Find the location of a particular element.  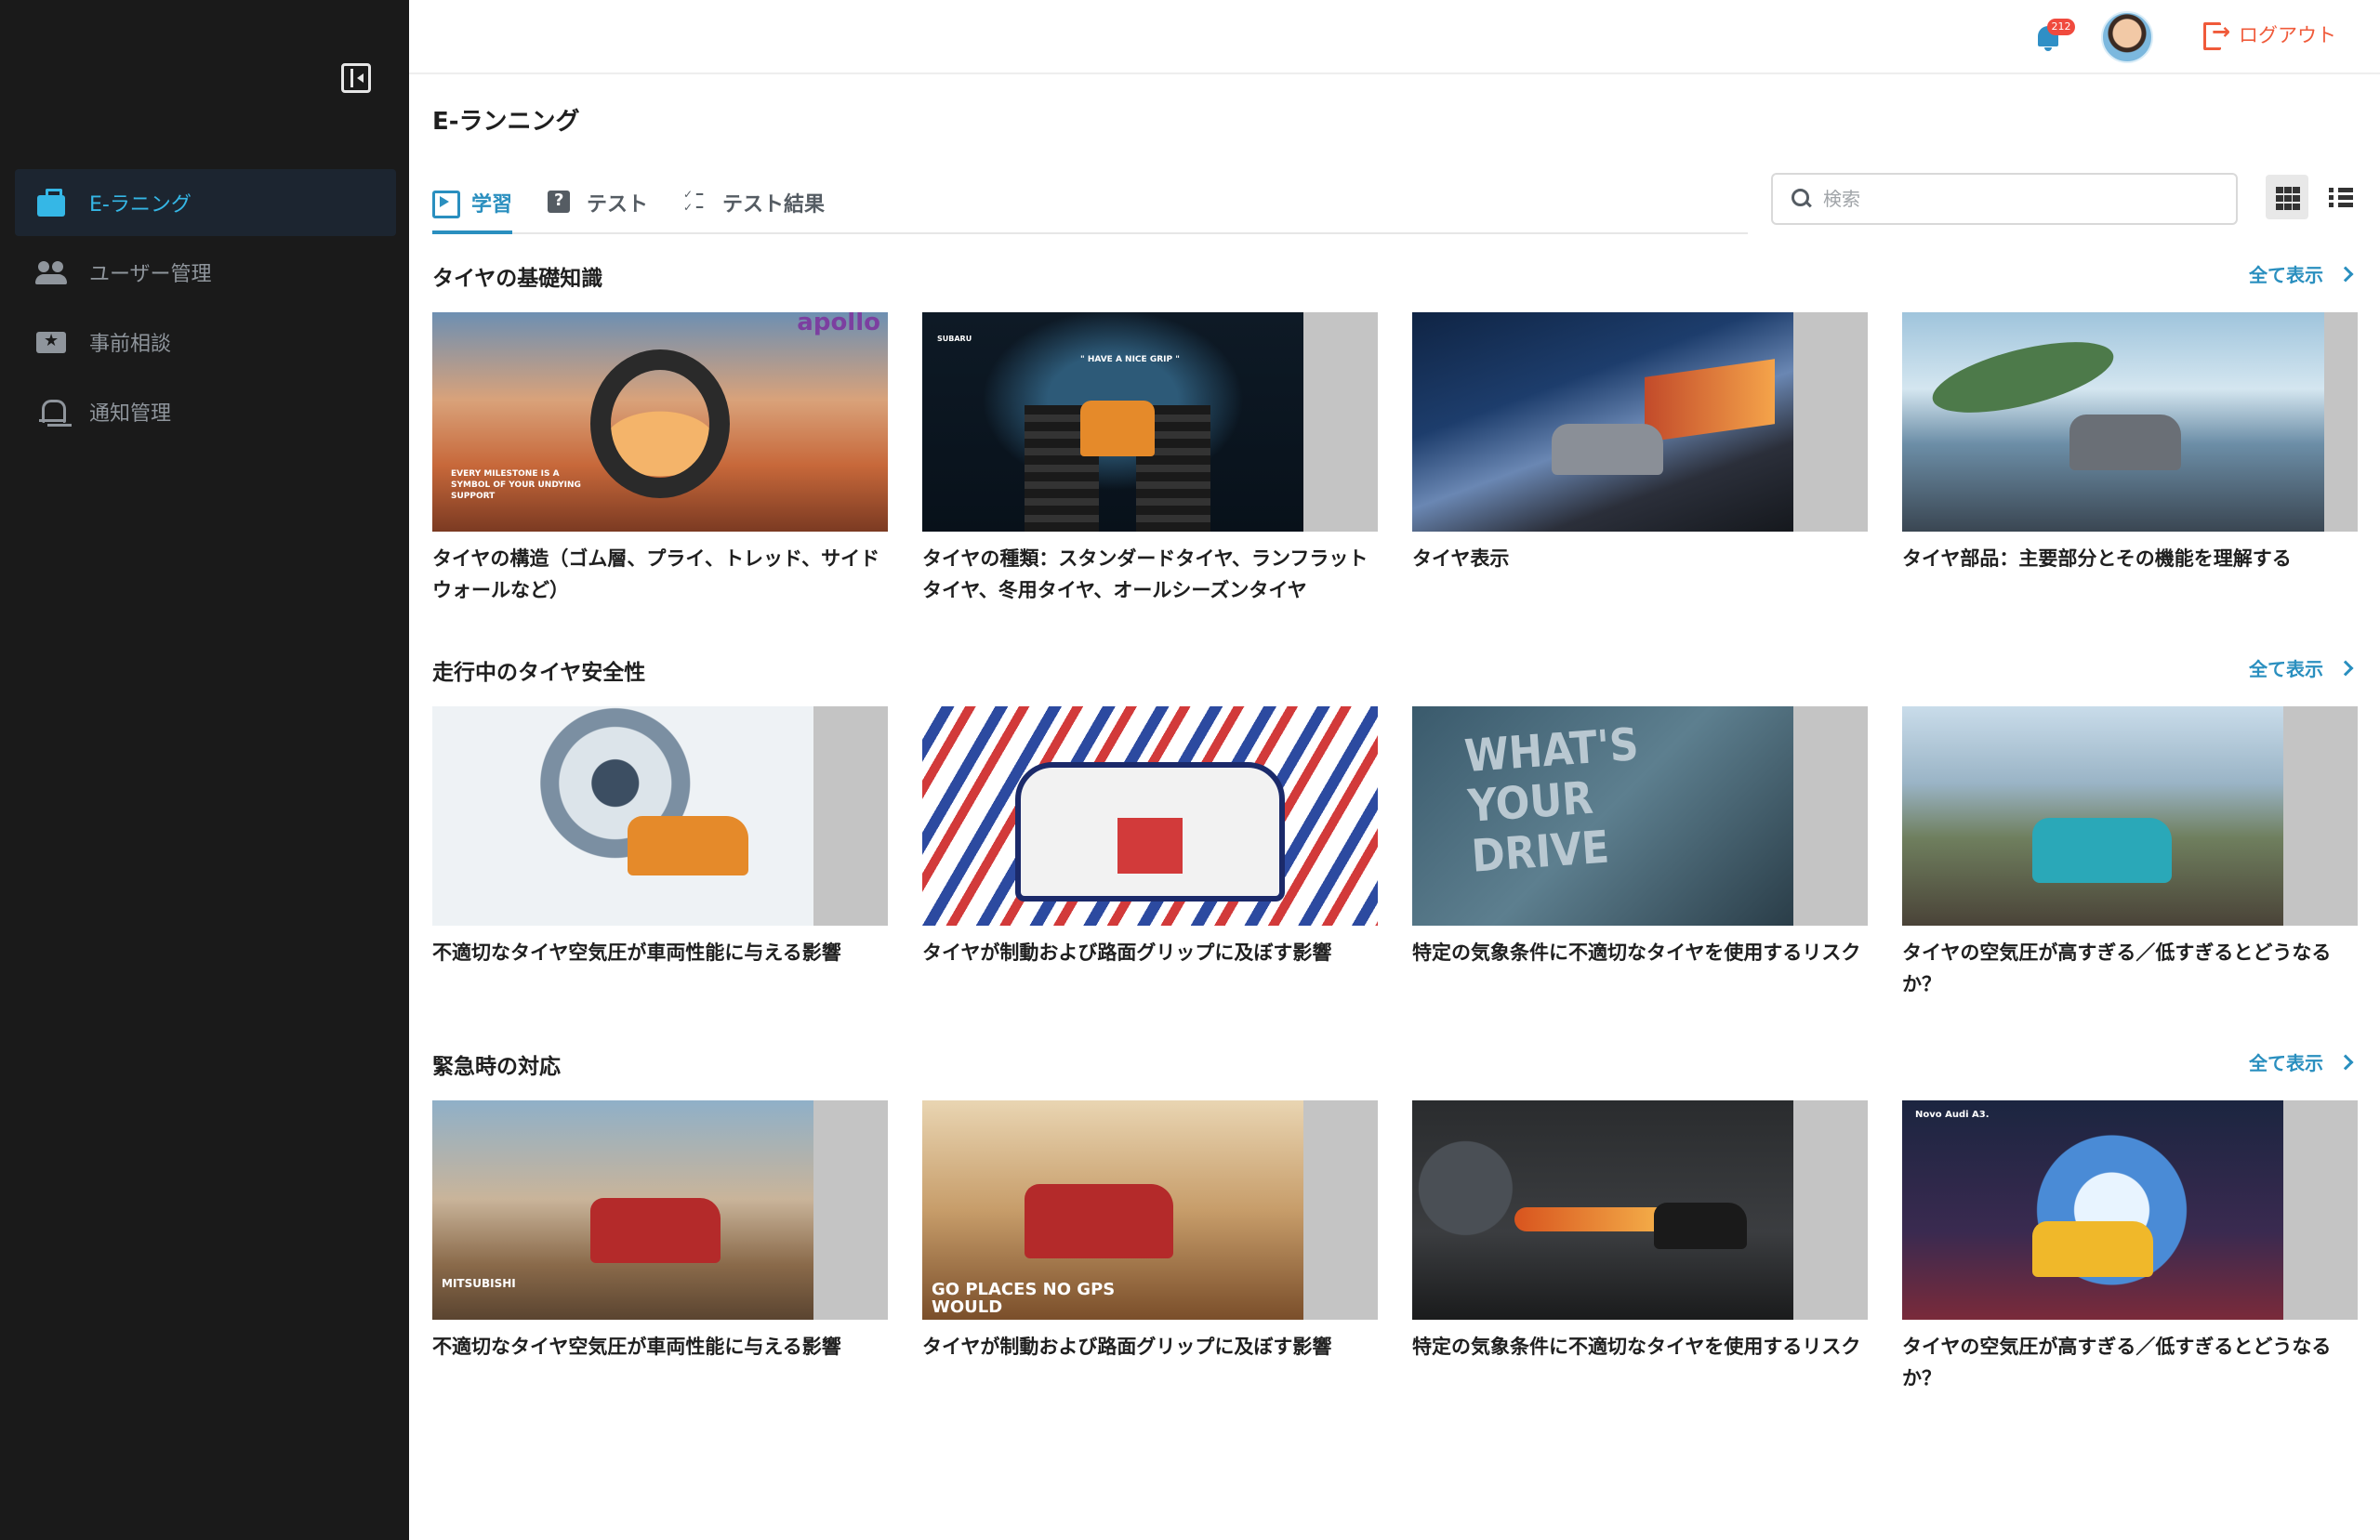

tab-test: テスト is located at coordinates (598, 203).